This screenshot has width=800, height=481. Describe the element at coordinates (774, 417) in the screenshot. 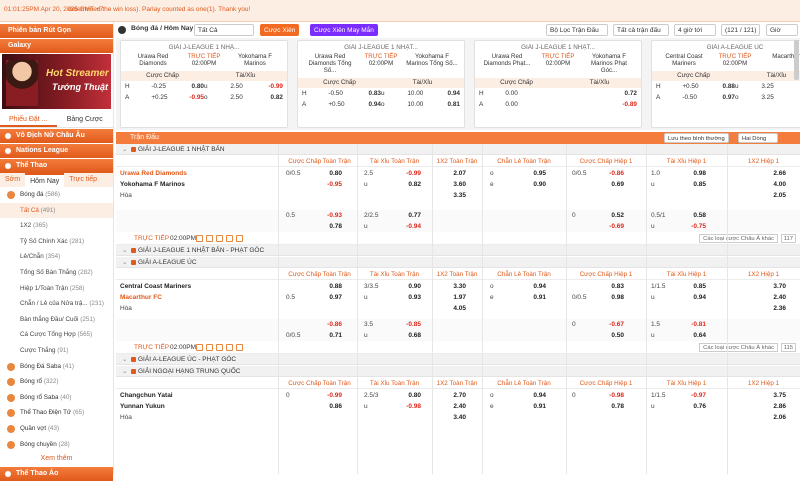

I see `odds-cell: 2.06` at that location.